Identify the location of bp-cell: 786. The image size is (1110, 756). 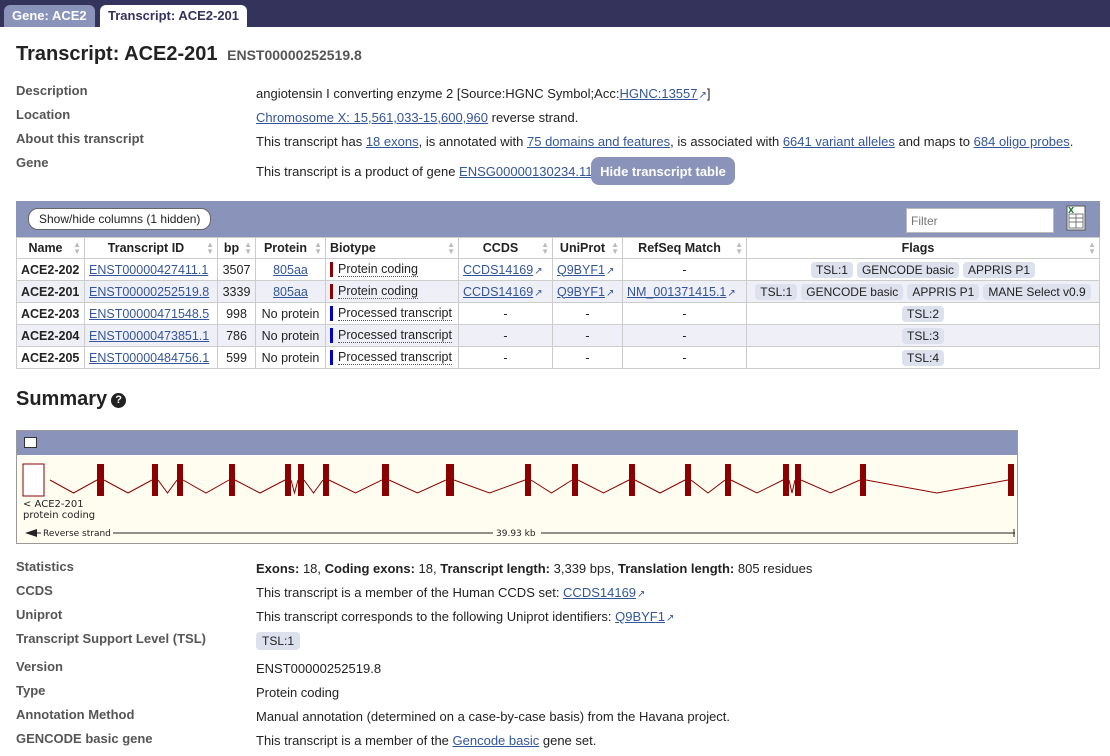
(236, 335).